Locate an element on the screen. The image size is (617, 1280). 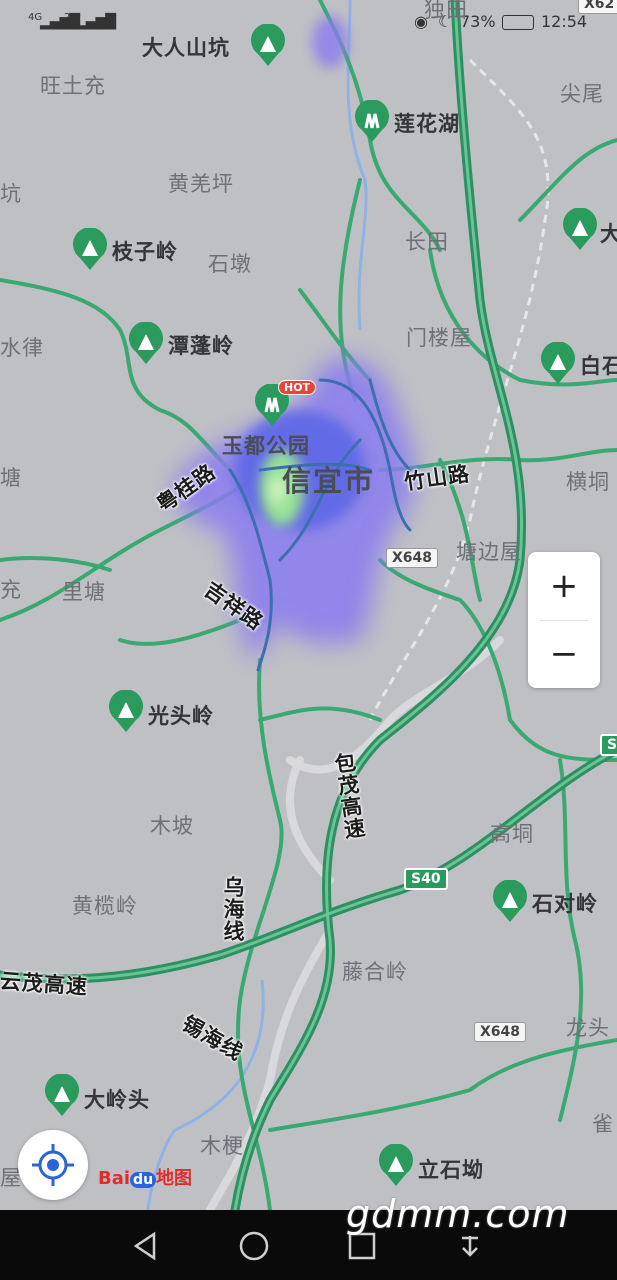
place-label: 充 is located at coordinates (11, 590).